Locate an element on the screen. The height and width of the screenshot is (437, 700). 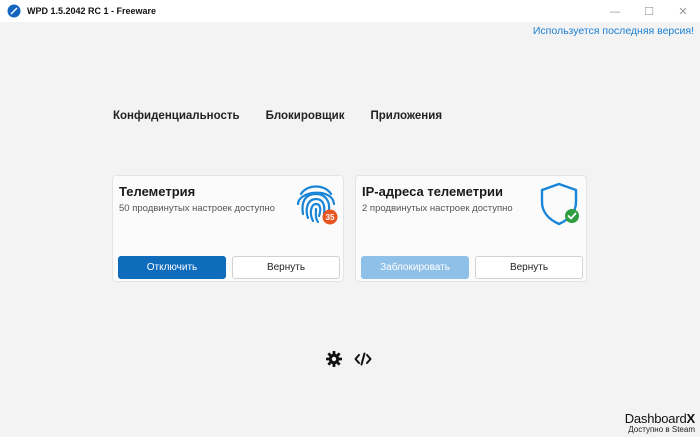
card-subtitle: 50 продвинутых настроек доступно is located at coordinates (197, 208).